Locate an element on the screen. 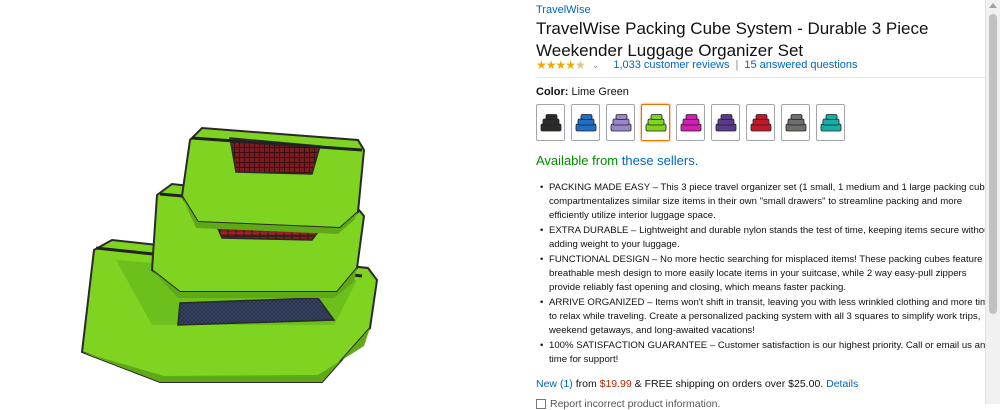 This screenshot has height=410, width=1000. color-label: Color: is located at coordinates (552, 92).